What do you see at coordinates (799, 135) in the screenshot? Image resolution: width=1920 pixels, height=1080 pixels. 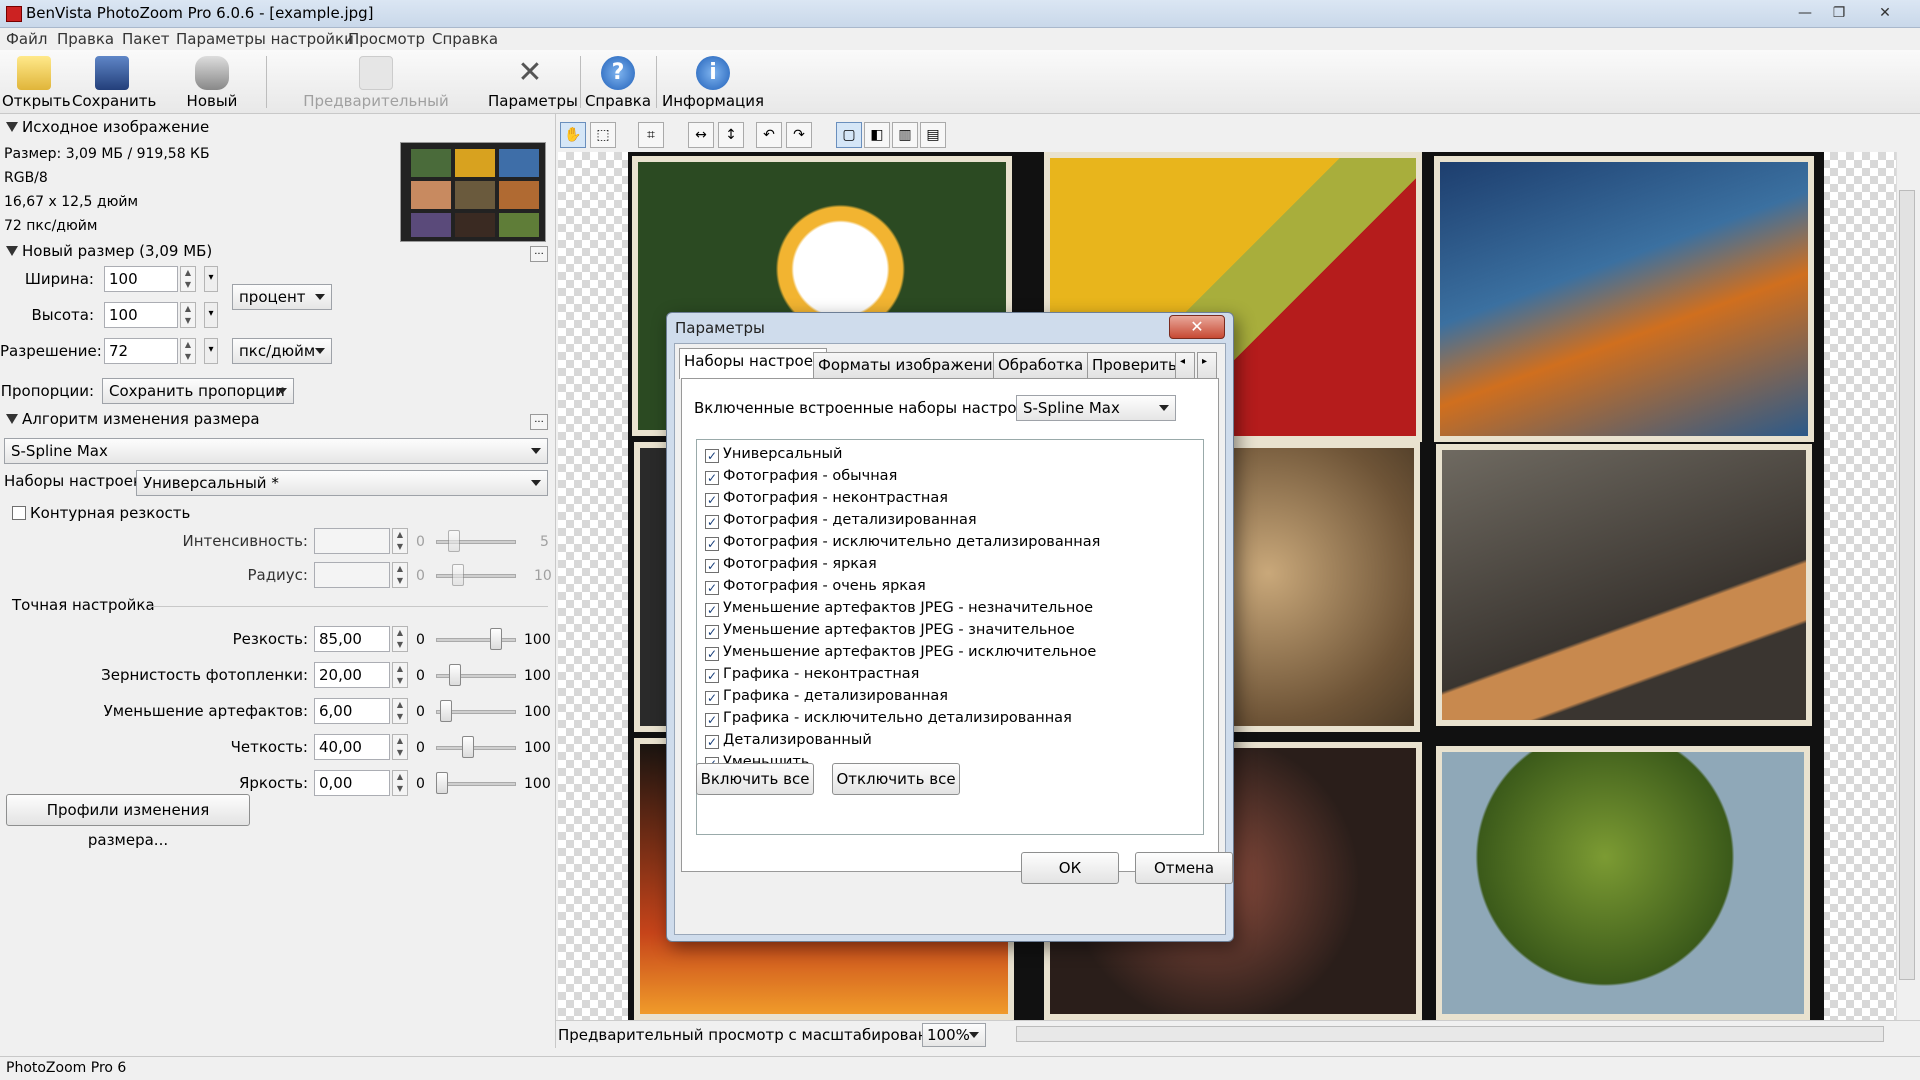 I see `rotate-right-button: ↷` at bounding box center [799, 135].